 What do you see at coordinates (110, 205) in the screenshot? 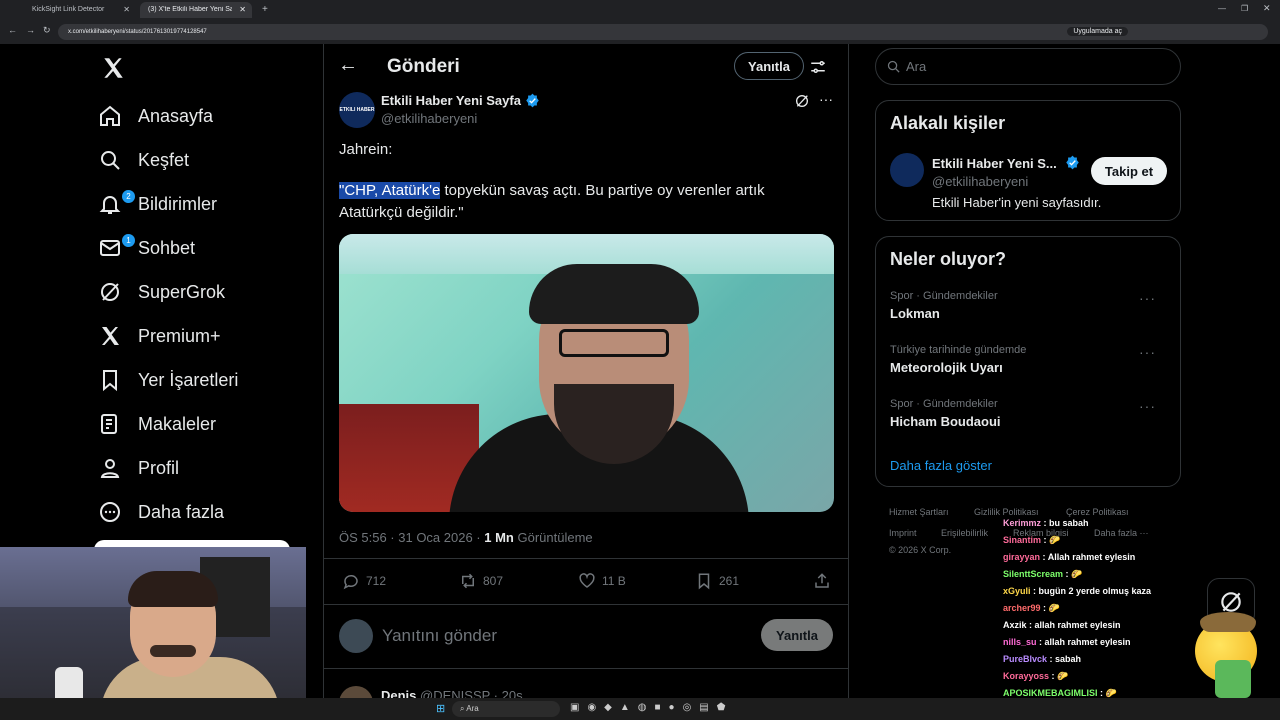
I see `bell-icon` at bounding box center [110, 205].